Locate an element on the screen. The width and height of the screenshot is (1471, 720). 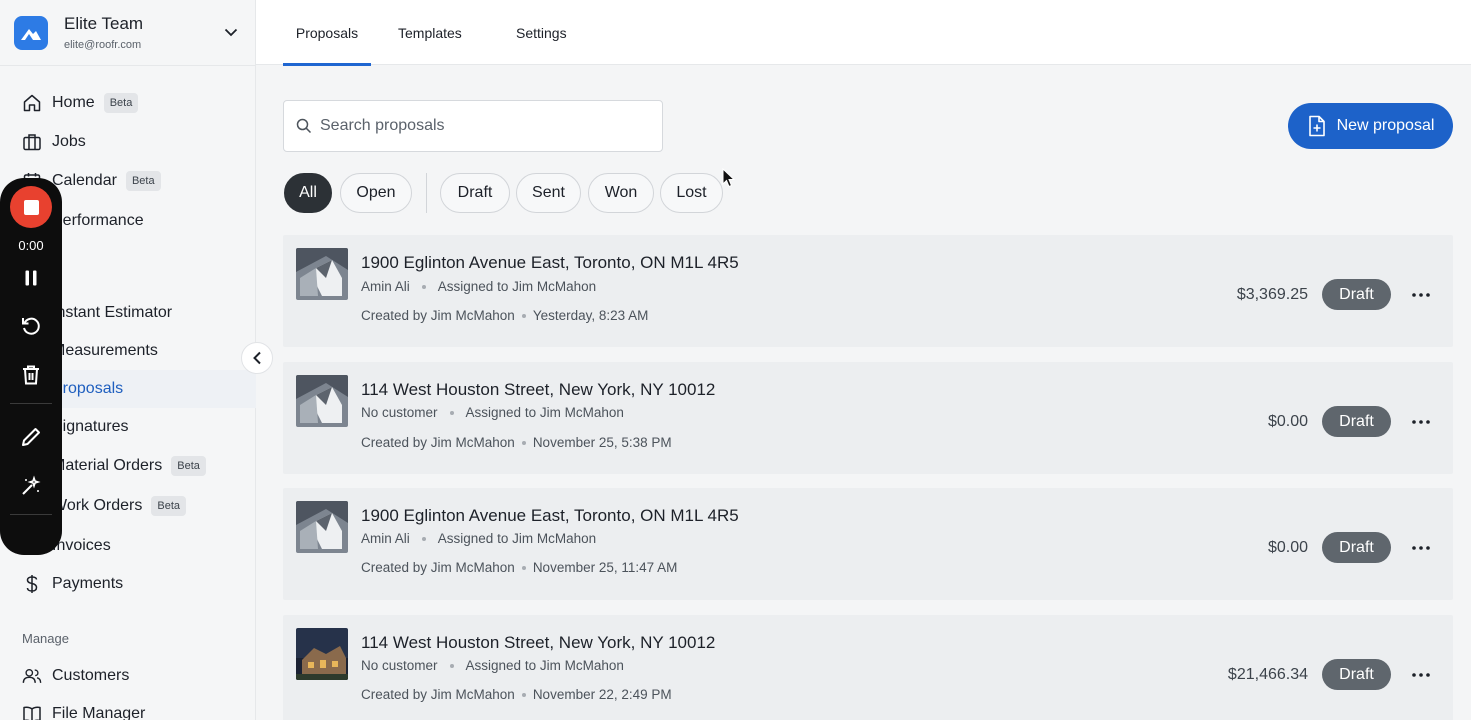
magic-wand-icon is located at coordinates (31, 485).